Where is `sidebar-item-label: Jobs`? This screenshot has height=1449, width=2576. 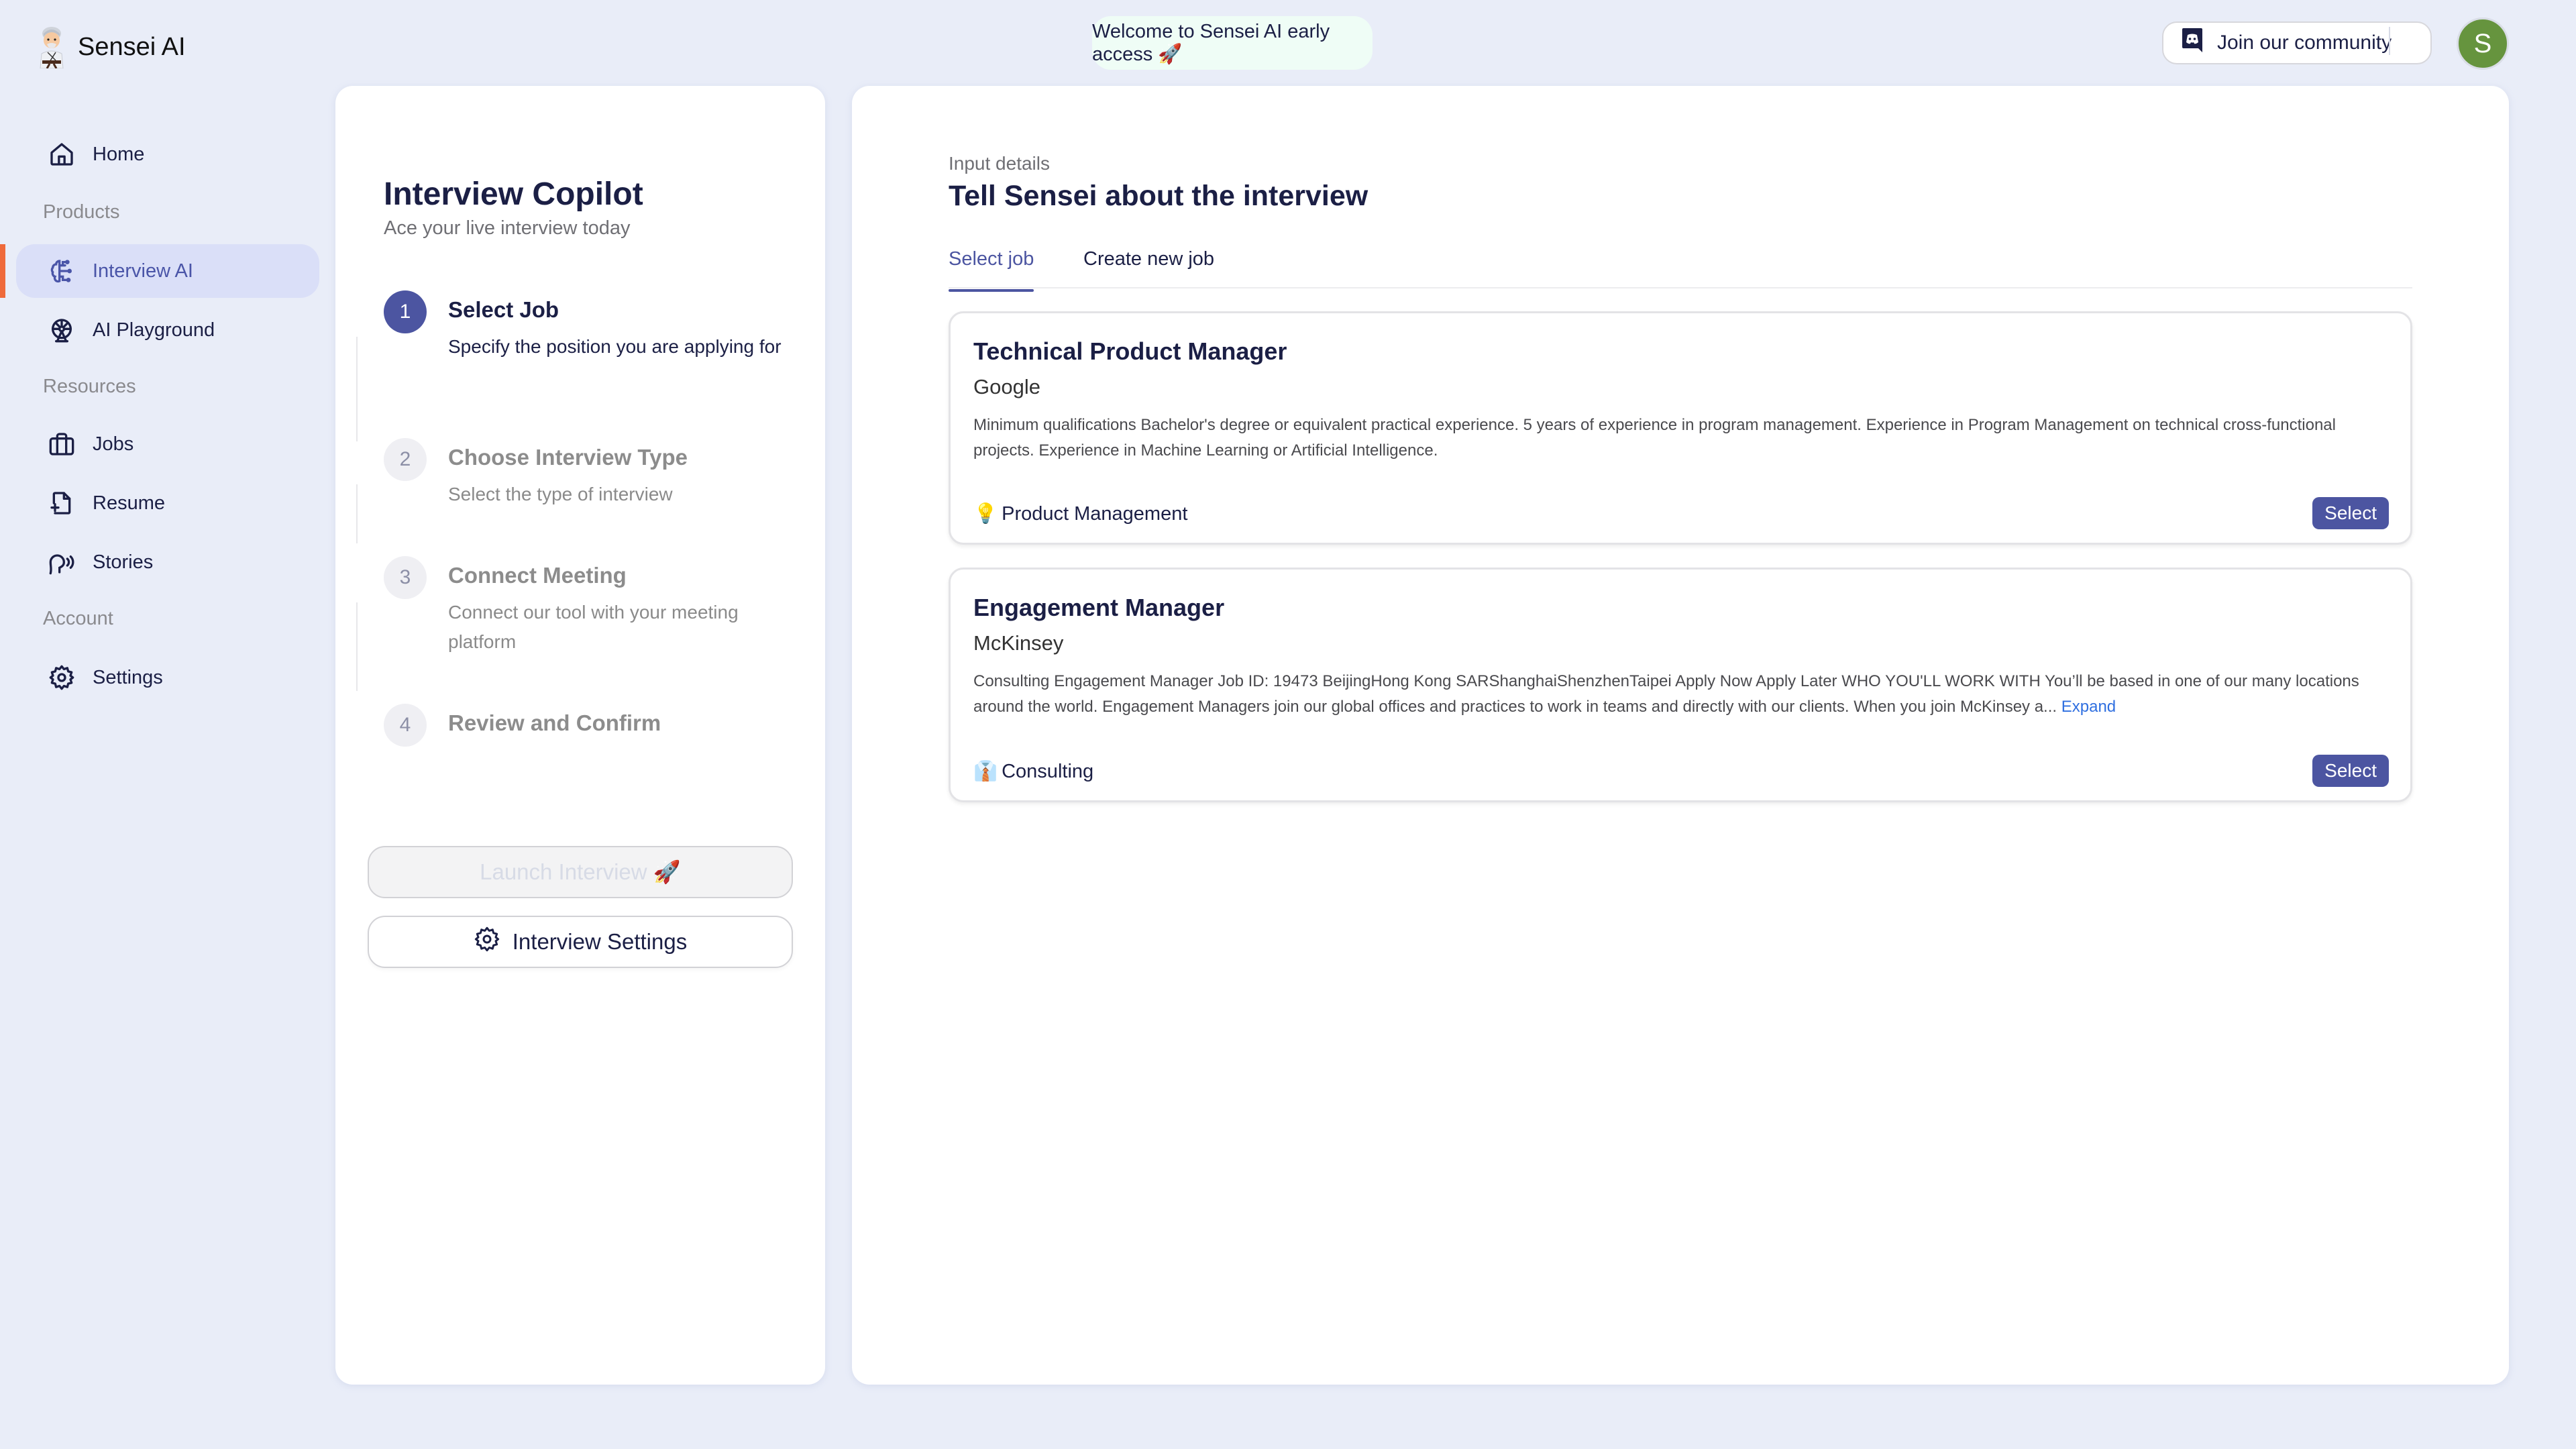
sidebar-item-label: Jobs is located at coordinates (113, 444).